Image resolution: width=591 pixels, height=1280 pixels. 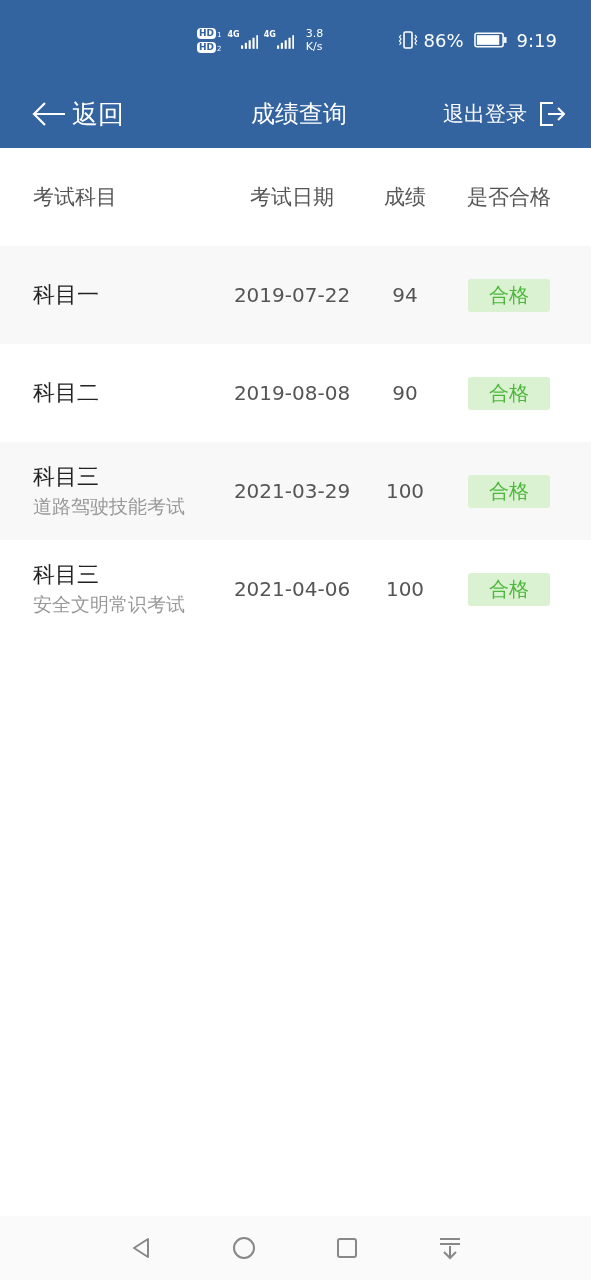 I want to click on logout-button: 退出登录, so click(x=504, y=114).